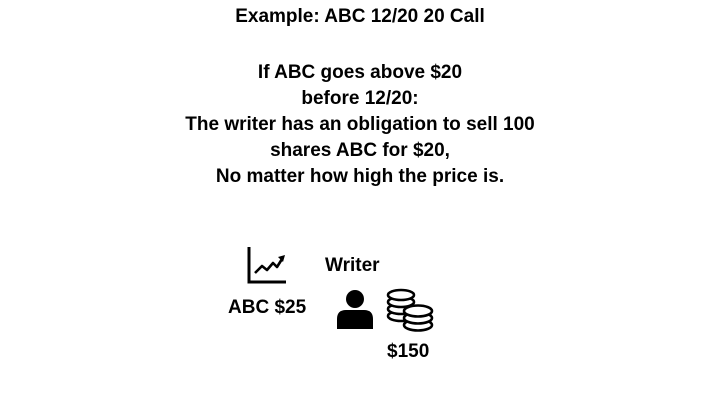  Describe the element at coordinates (267, 307) in the screenshot. I see `stock-price-label: ABC $25` at that location.